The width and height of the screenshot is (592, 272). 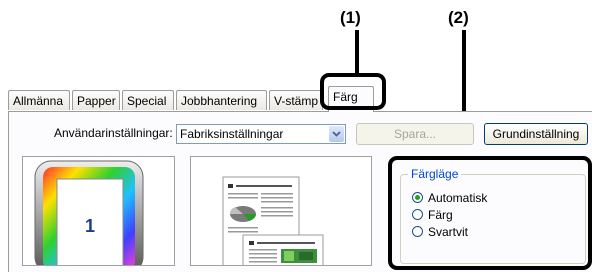 I want to click on user-settings-dropdown: Fabriksinställningar, so click(x=261, y=134).